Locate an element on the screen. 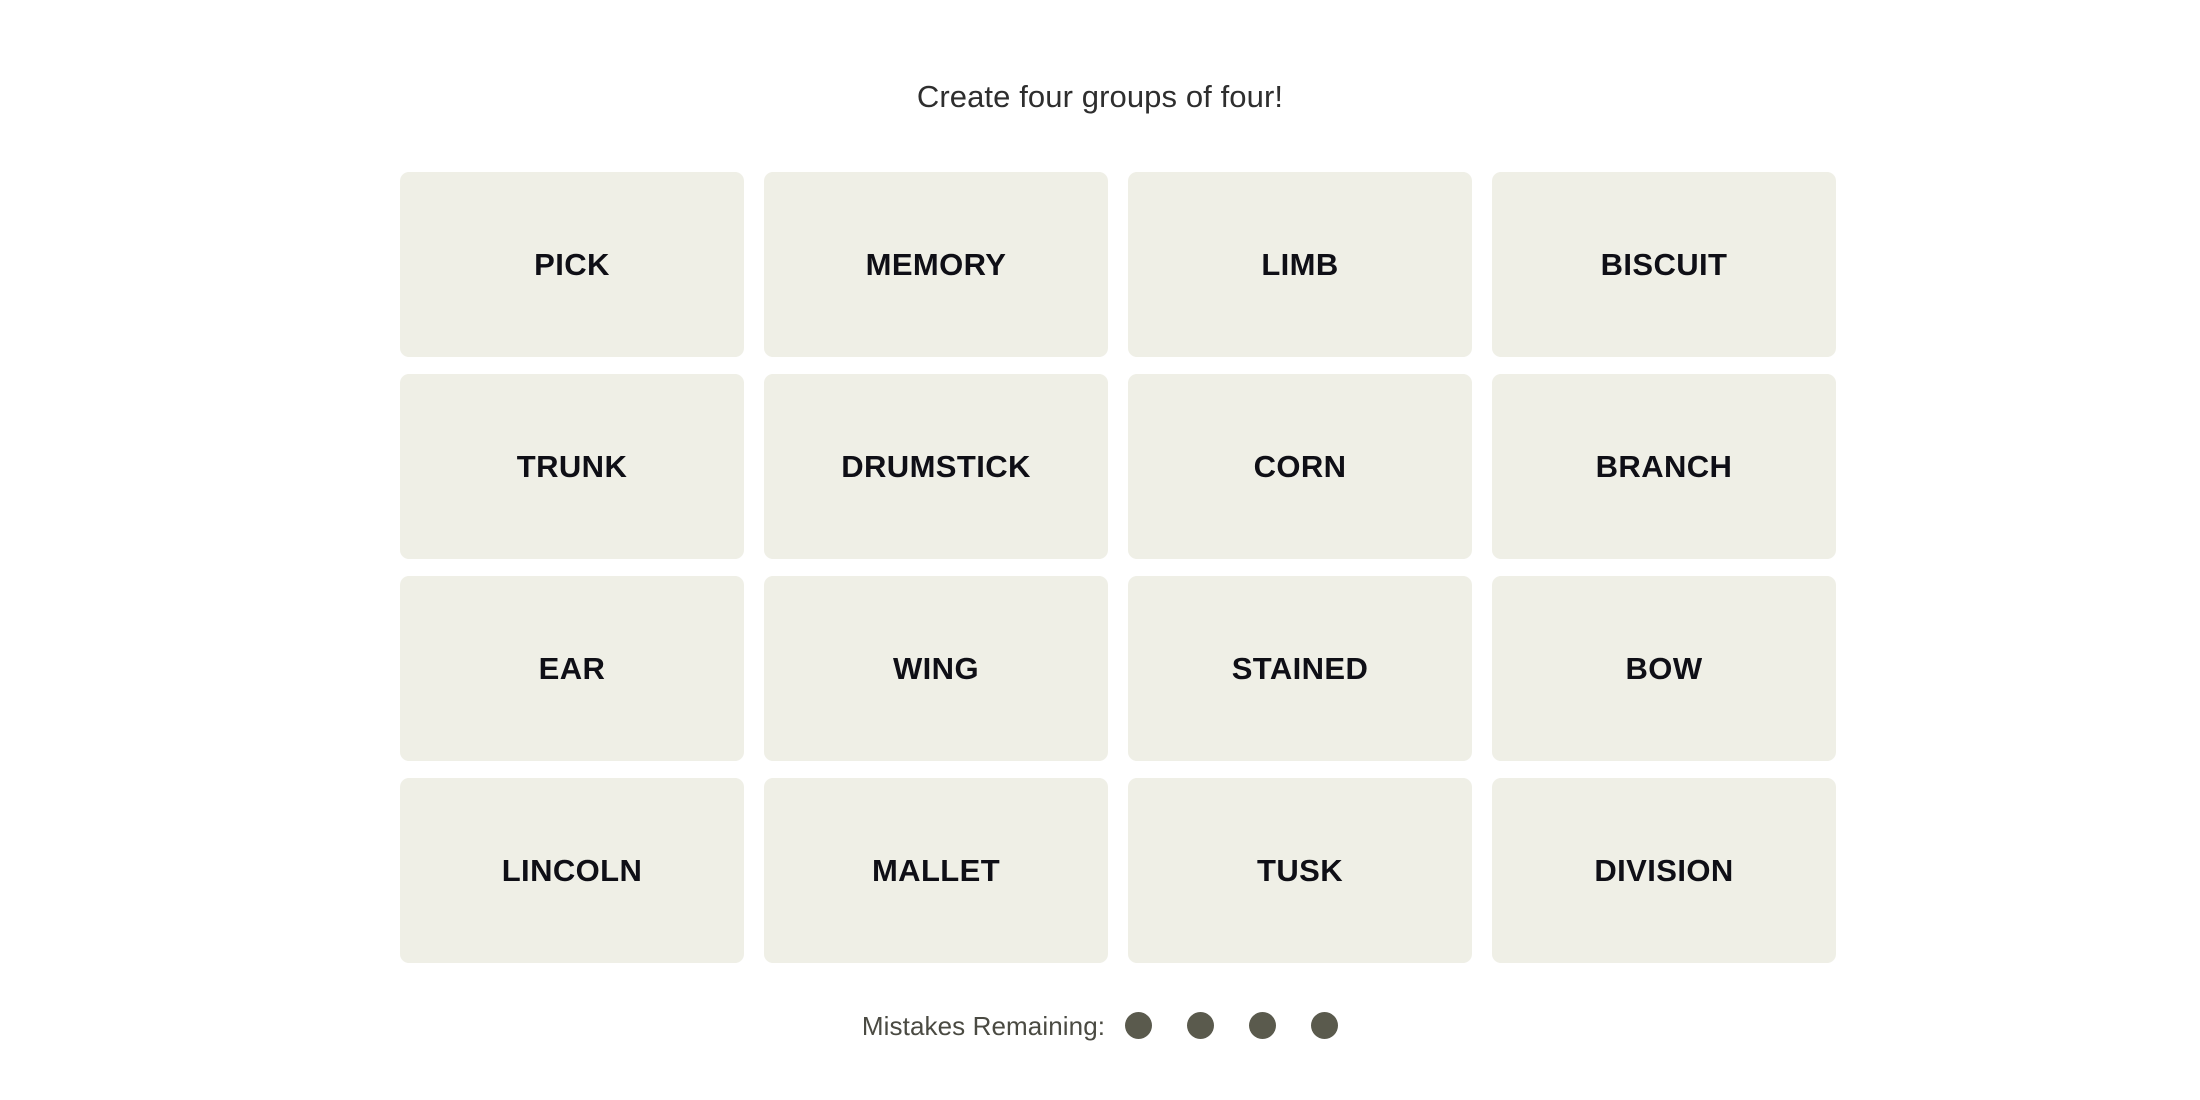 The width and height of the screenshot is (2200, 1100). word-tile-label: CORN is located at coordinates (1300, 466).